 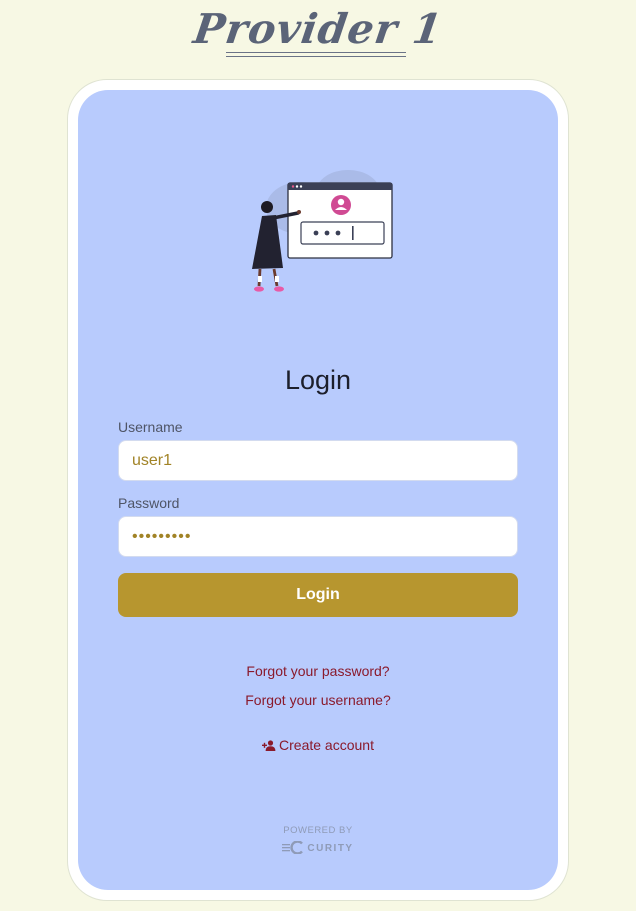 I want to click on vendor-logo: CURITY, so click(x=318, y=847).